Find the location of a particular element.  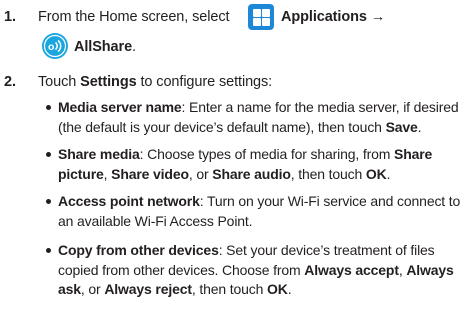

bullet-desc: copied from other devices. Choose from is located at coordinates (179, 269).